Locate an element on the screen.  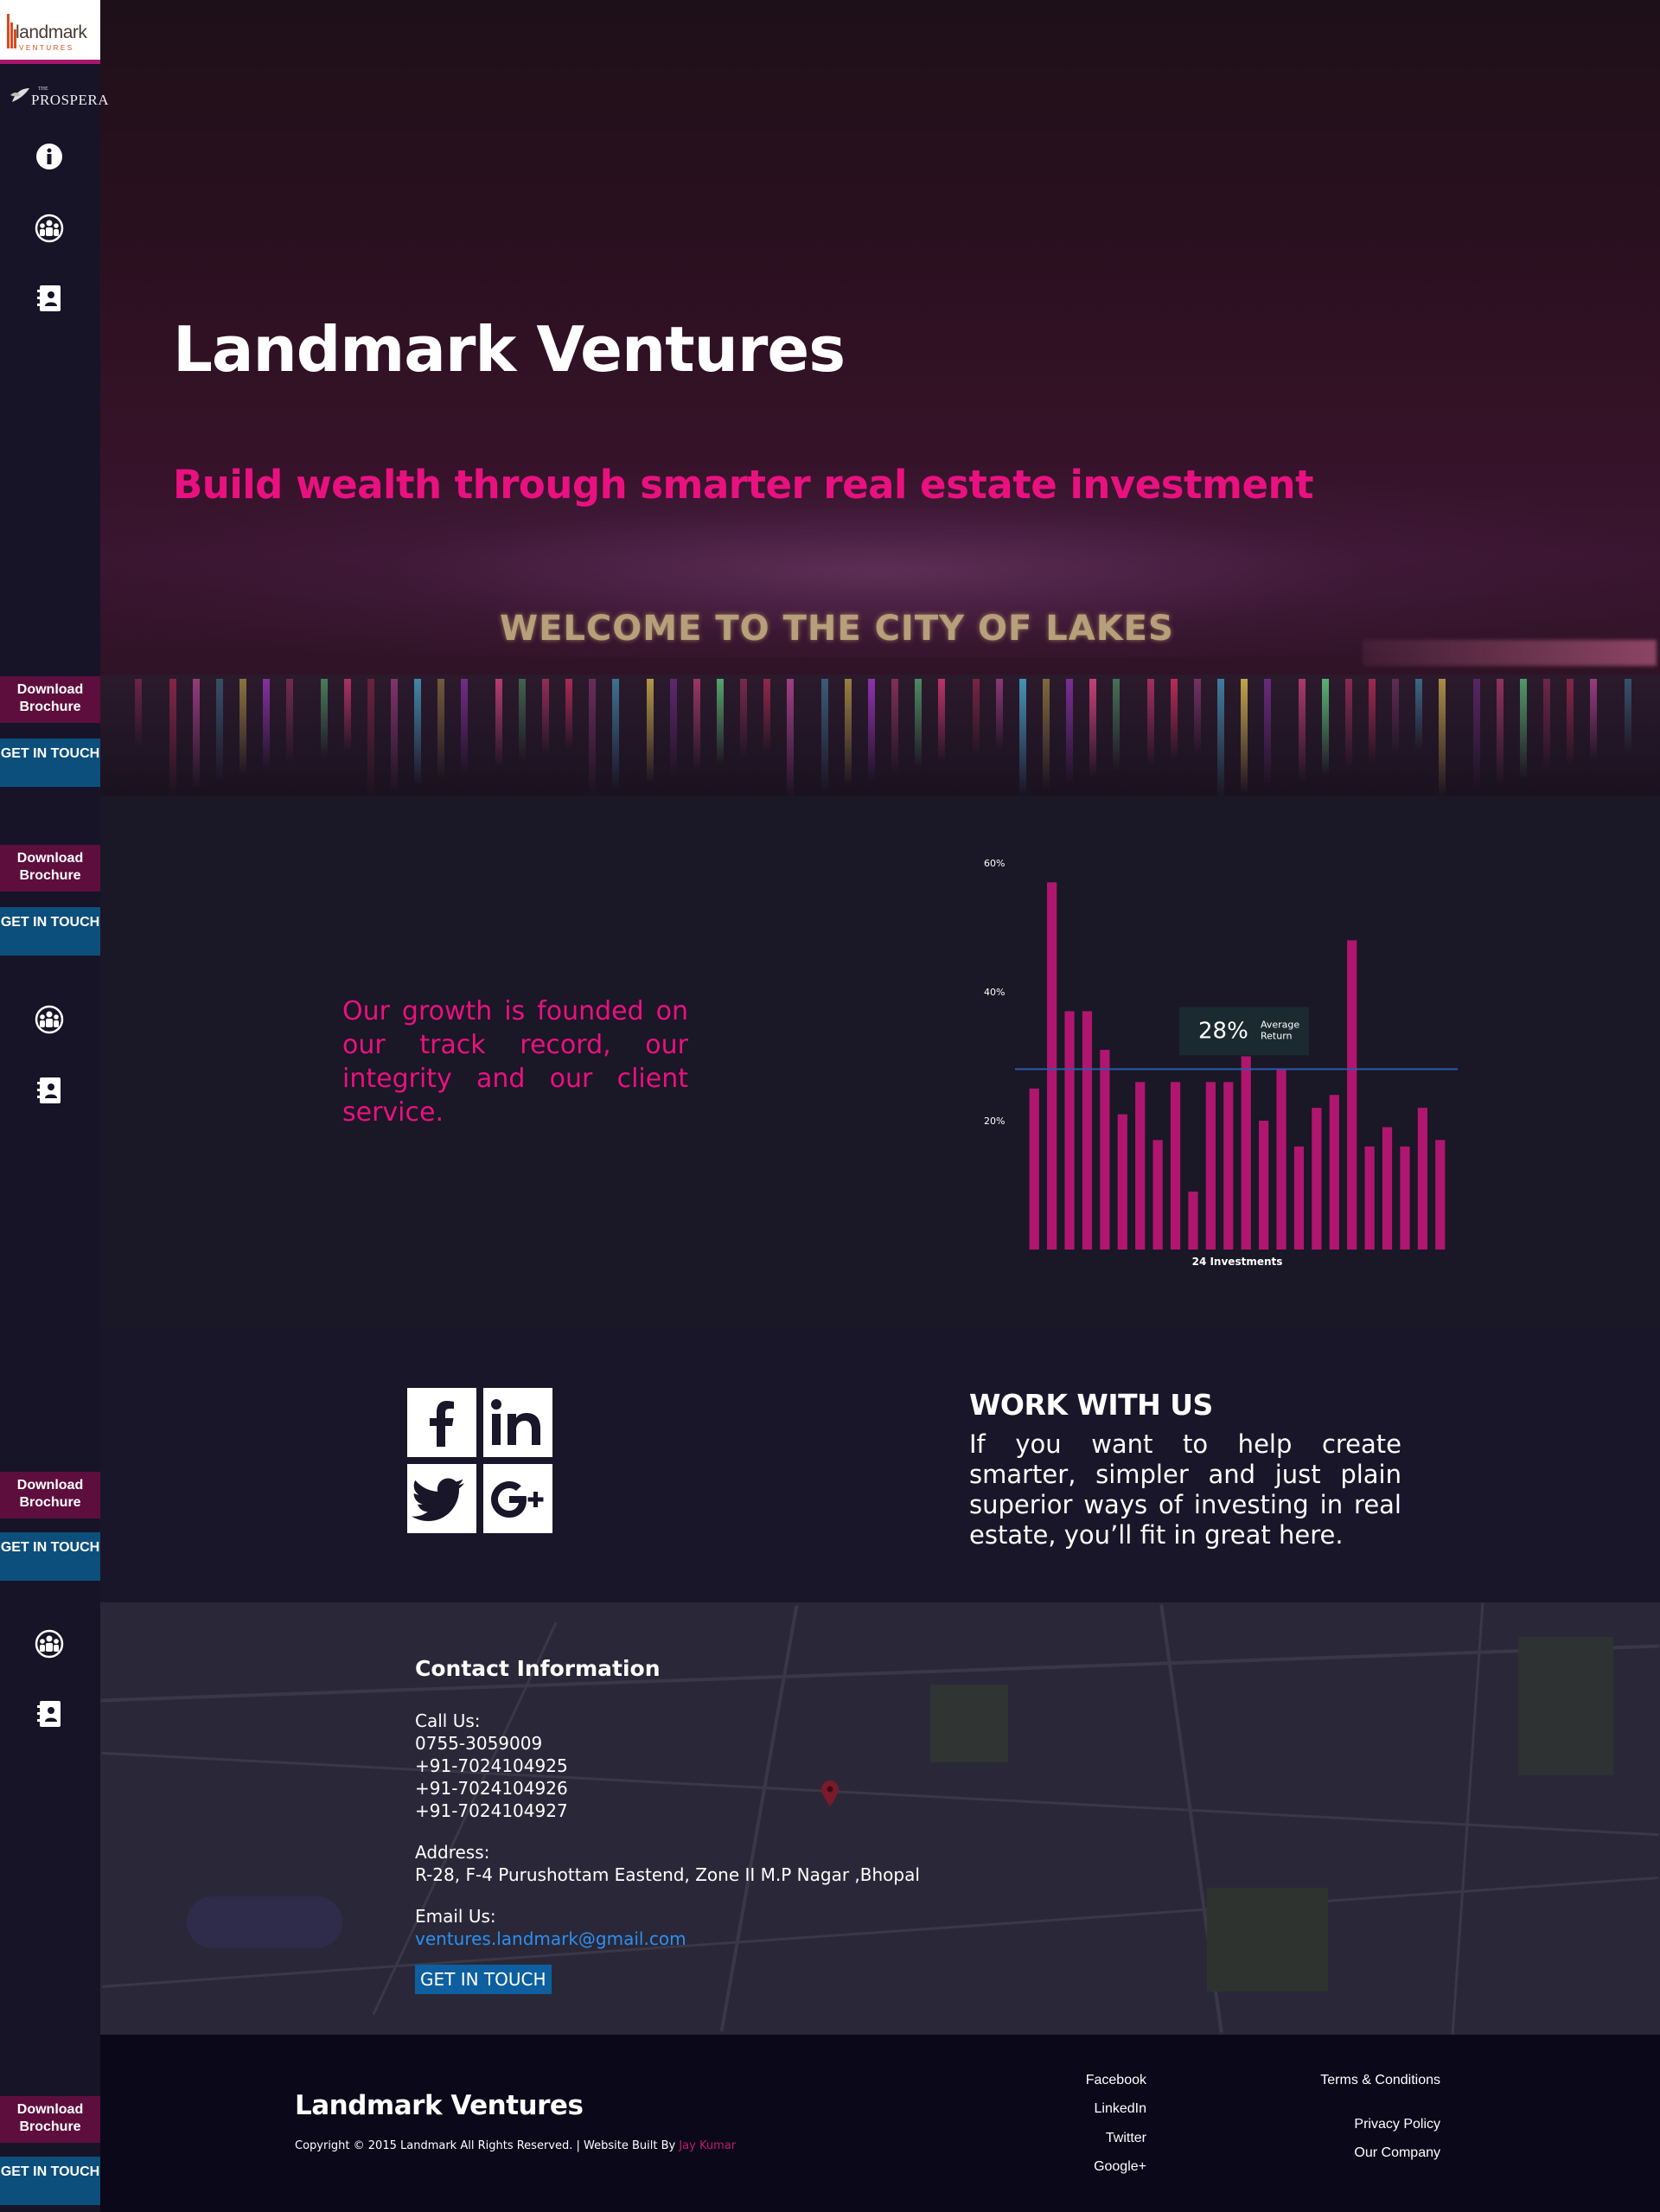
google-plus-icon is located at coordinates (517, 1498).